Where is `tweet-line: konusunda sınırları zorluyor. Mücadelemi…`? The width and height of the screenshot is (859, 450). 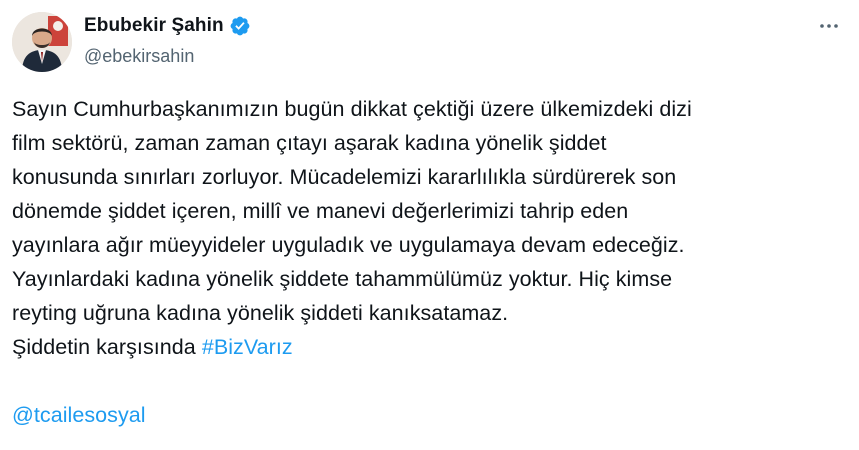
tweet-line: konusunda sınırları zorluyor. Mücadelemi… is located at coordinates (344, 177).